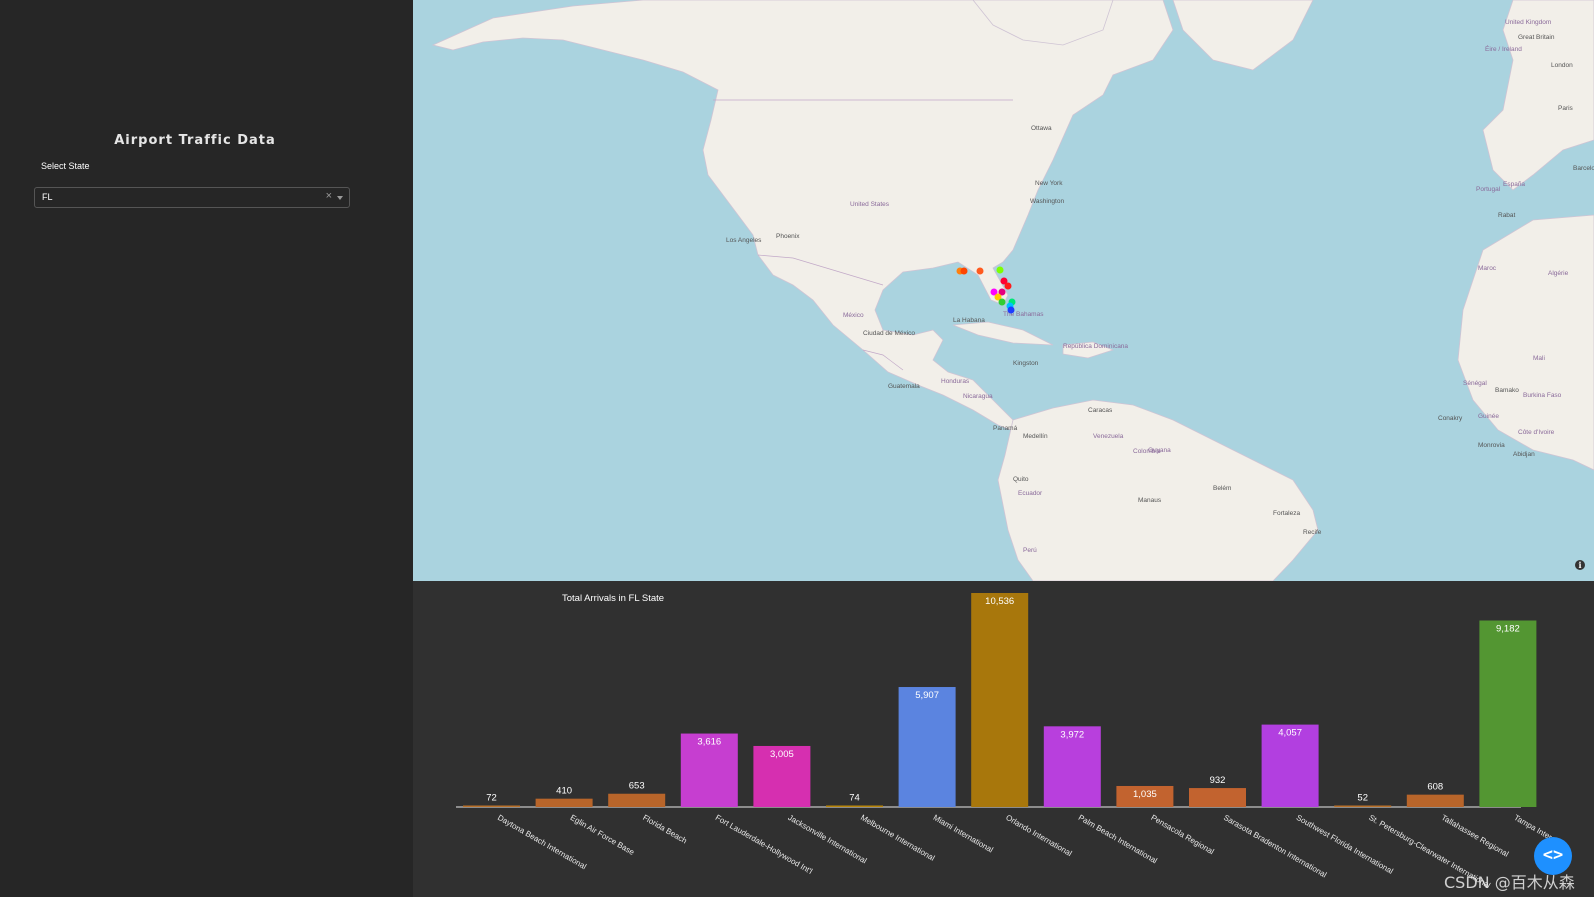 Image resolution: width=1594 pixels, height=897 pixels. What do you see at coordinates (1222, 488) in the screenshot?
I see `map-label: Belém` at bounding box center [1222, 488].